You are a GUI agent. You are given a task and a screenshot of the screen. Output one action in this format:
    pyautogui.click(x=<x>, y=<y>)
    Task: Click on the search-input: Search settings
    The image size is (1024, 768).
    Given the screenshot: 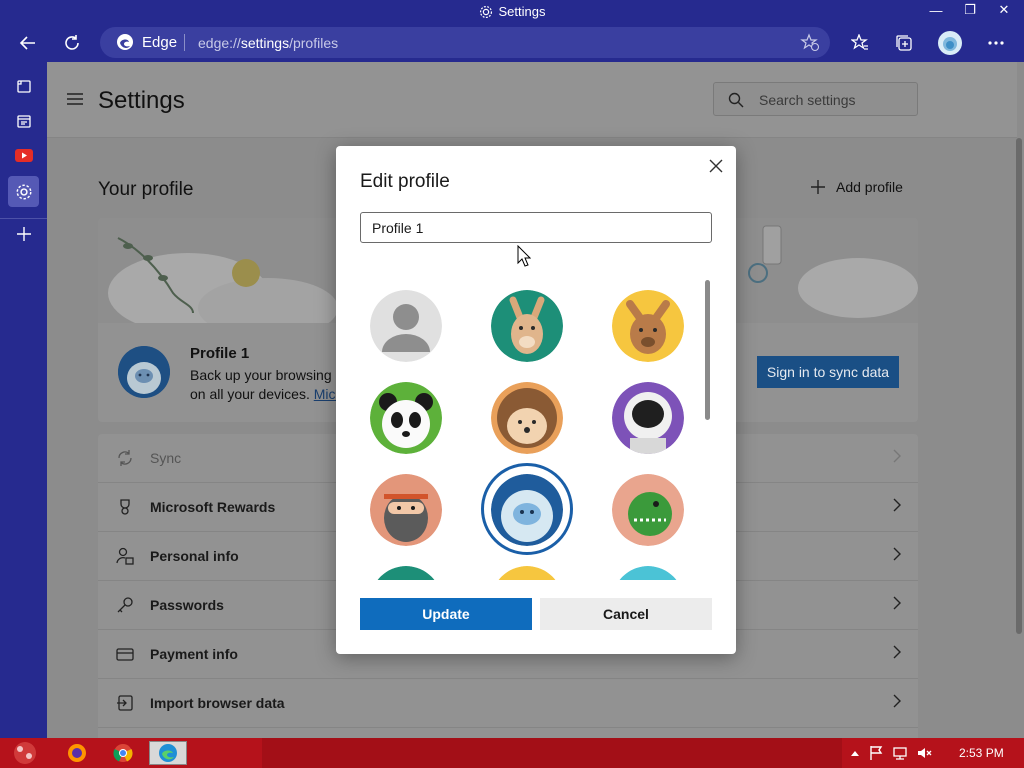 What is the action you would take?
    pyautogui.click(x=815, y=99)
    